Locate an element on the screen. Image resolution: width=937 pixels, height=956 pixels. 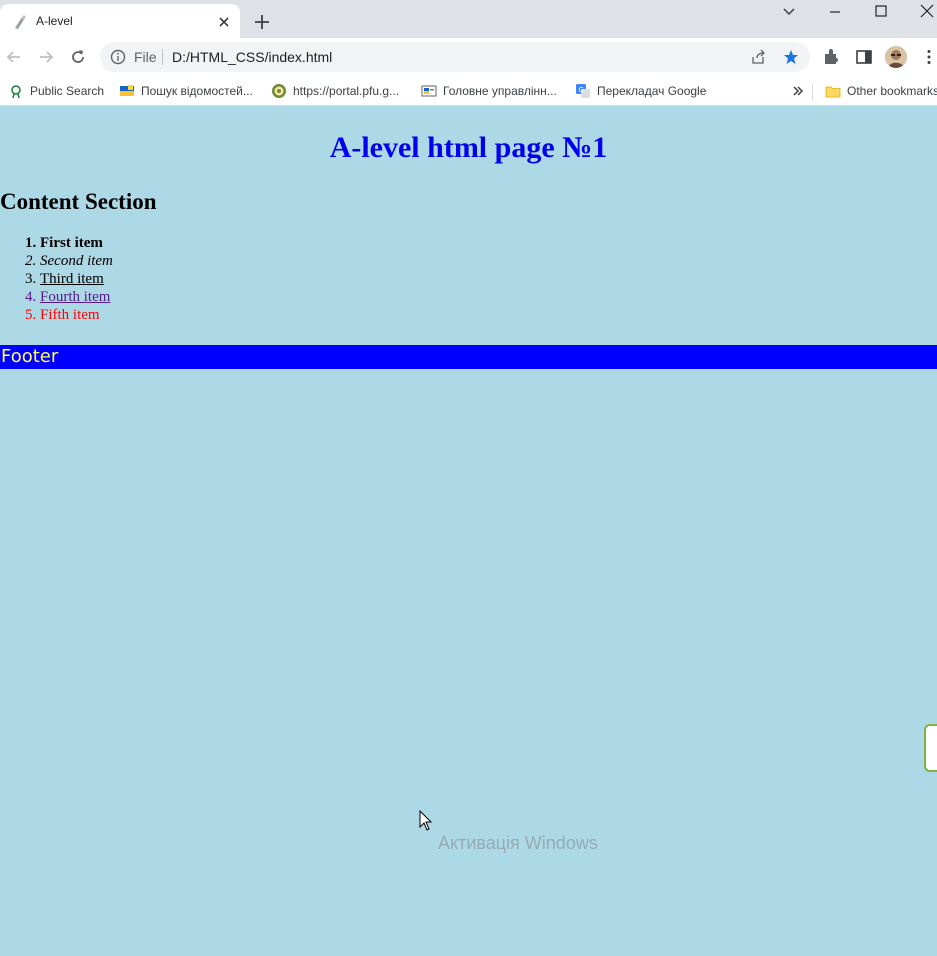
windows-activation-watermark: Активація Windows is located at coordinates (518, 843).